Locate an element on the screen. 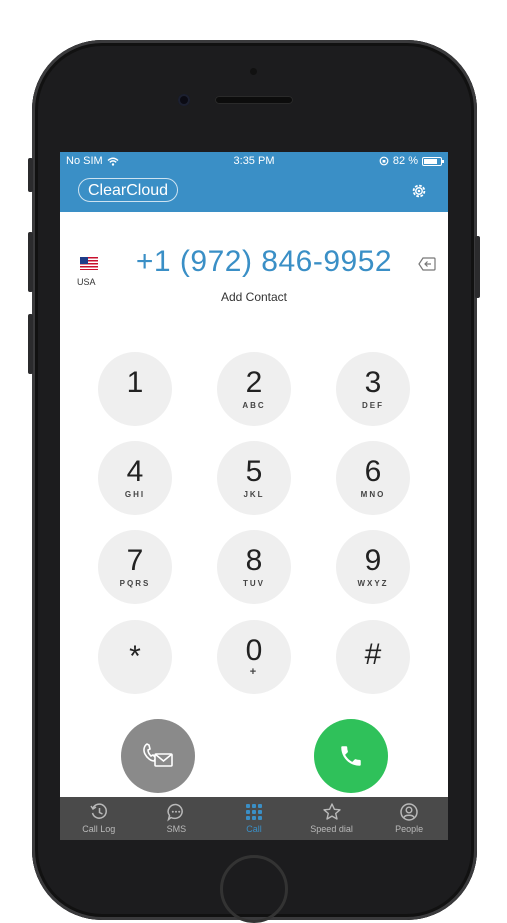 This screenshot has height=923, width=507. key-star: * is located at coordinates (135, 657).